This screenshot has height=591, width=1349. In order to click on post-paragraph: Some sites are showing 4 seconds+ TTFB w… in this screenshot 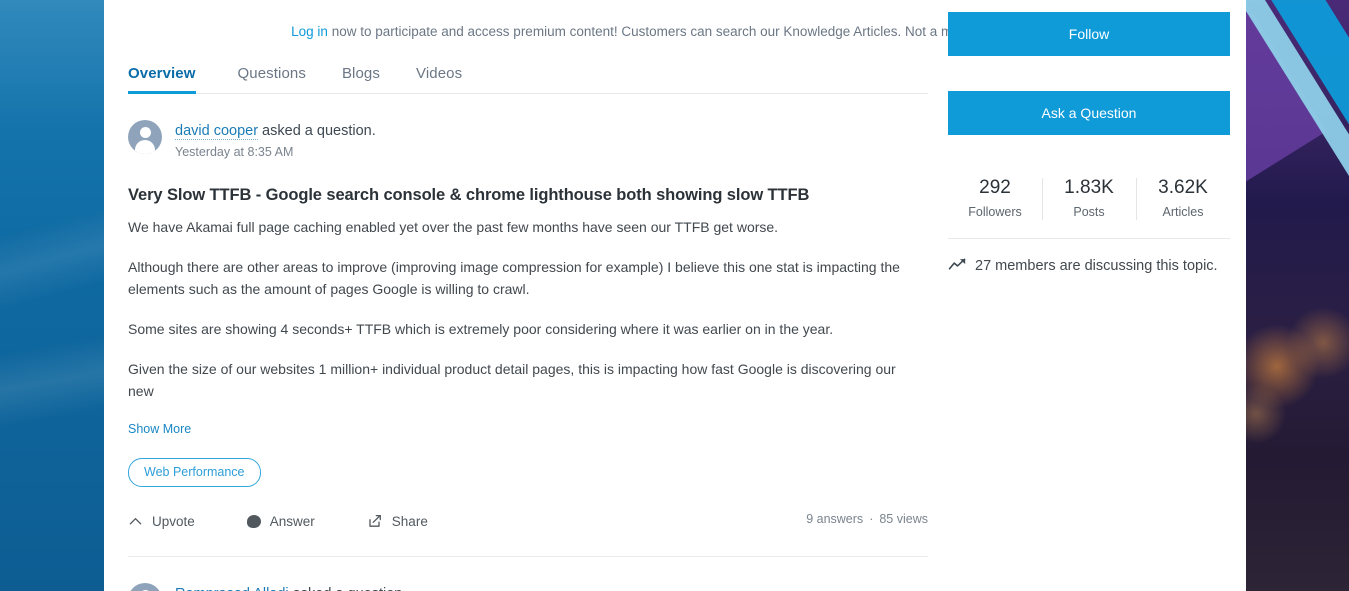, I will do `click(481, 329)`.